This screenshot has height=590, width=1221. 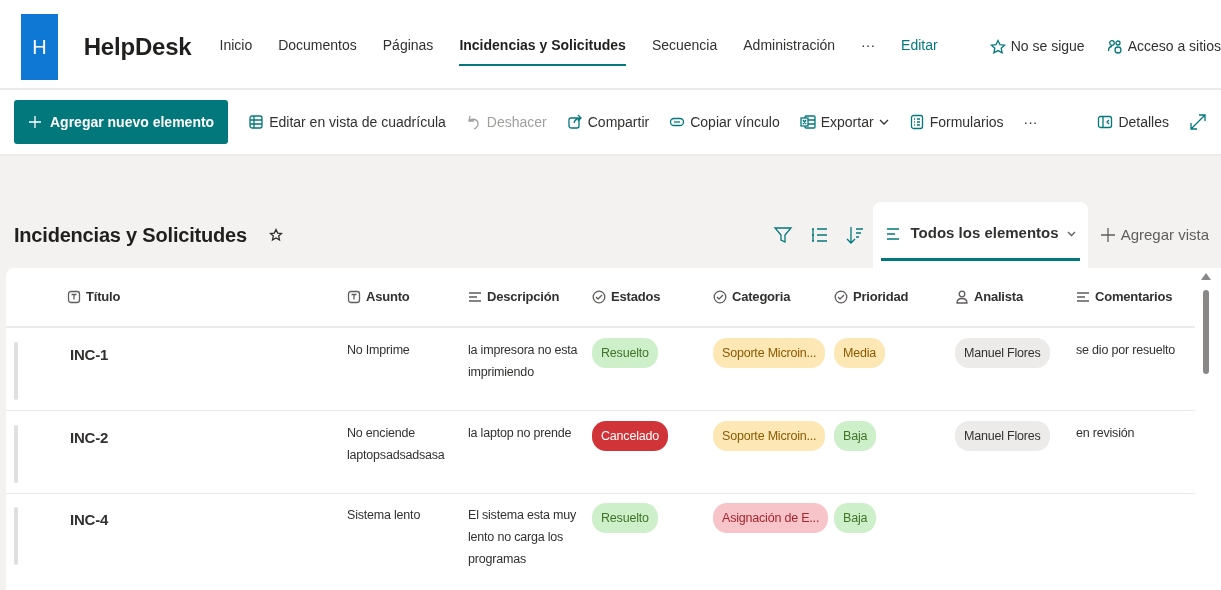 I want to click on follow-button: No se sigue, so click(x=1037, y=46).